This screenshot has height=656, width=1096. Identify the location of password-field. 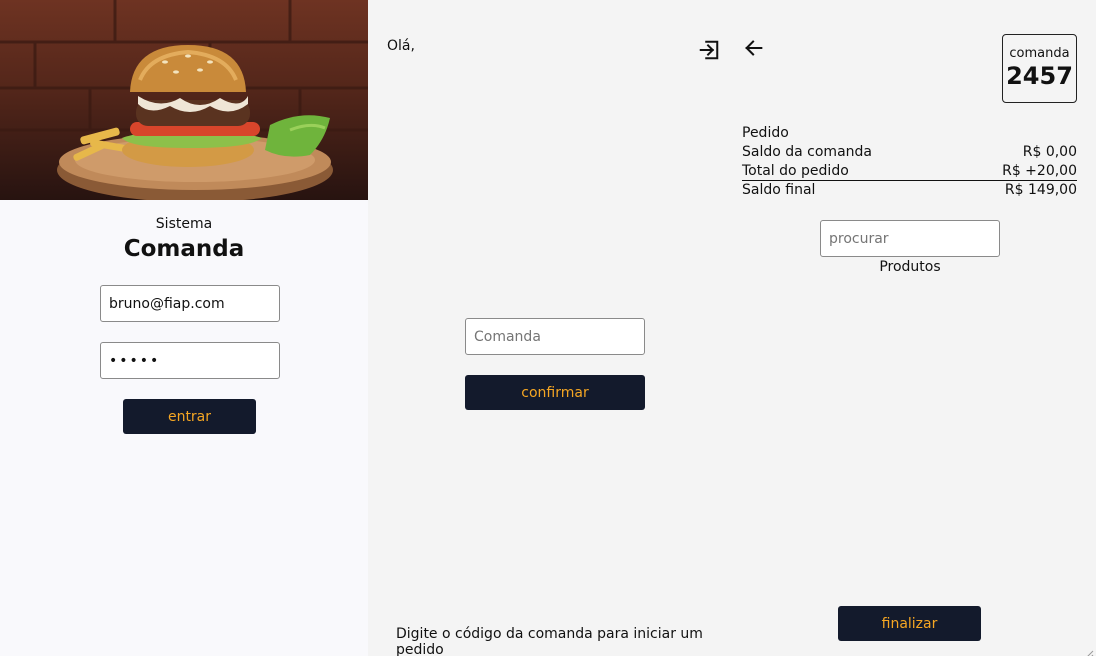
(190, 360).